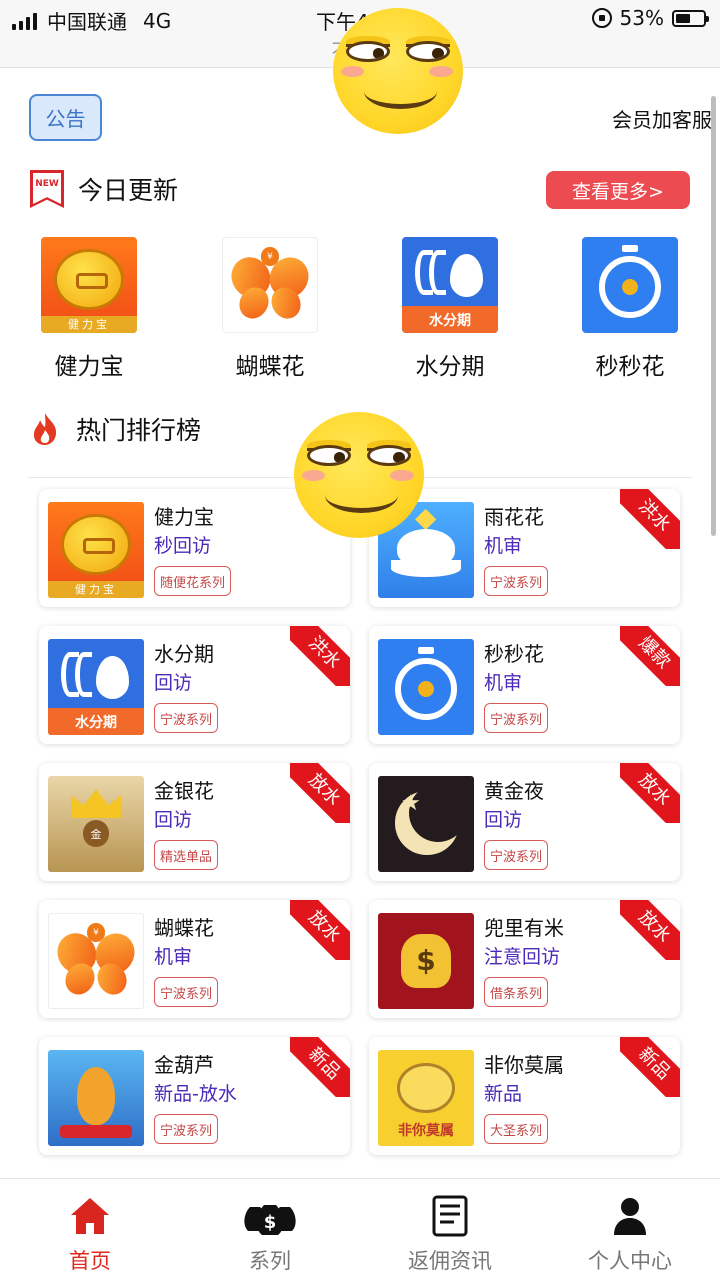 The image size is (720, 1280). Describe the element at coordinates (524, 1096) in the screenshot. I see `rank-card-feinimoshu: 非你莫属 非你莫属 新品 大圣系列 新品` at that location.